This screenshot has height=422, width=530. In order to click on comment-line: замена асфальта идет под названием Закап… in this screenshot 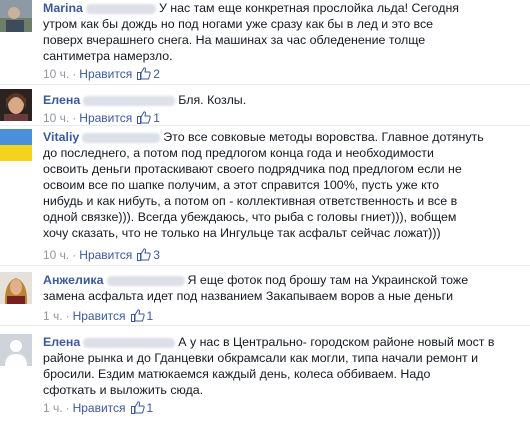, I will do `click(248, 296)`.